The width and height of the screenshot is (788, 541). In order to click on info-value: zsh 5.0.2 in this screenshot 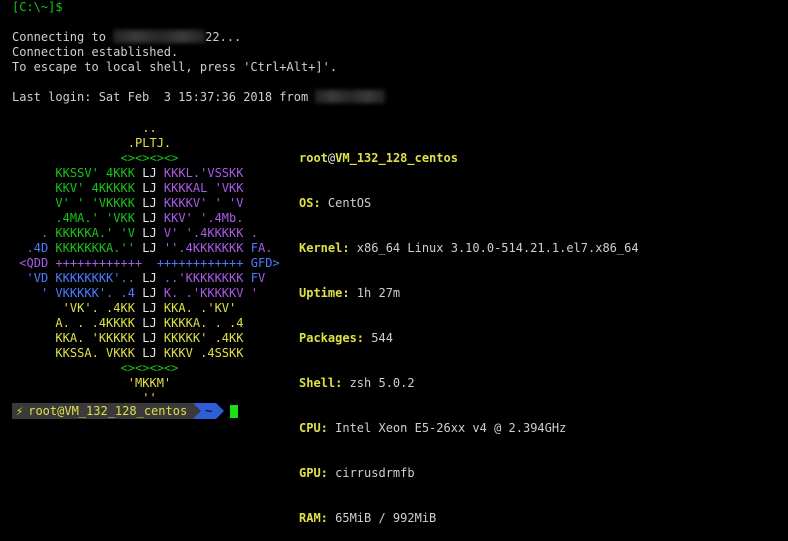, I will do `click(378, 383)`.